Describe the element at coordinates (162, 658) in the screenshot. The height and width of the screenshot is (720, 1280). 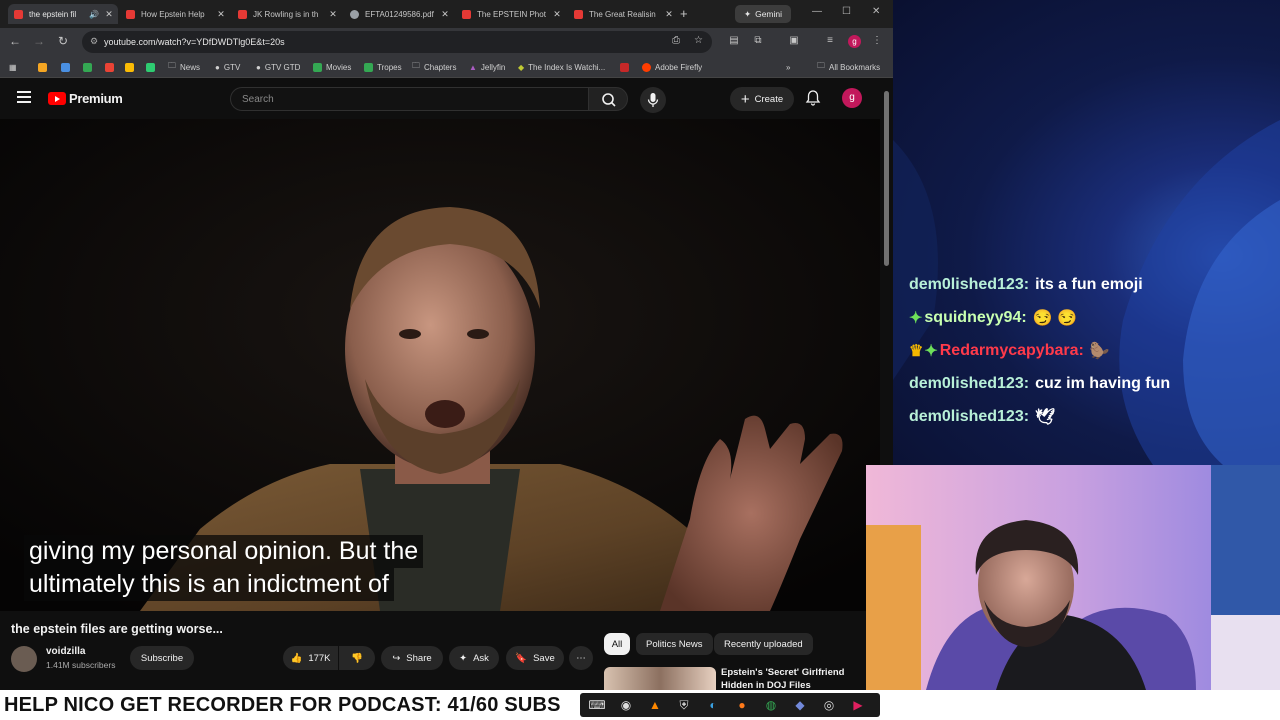
I see `subscribe-button: Subscribe` at that location.